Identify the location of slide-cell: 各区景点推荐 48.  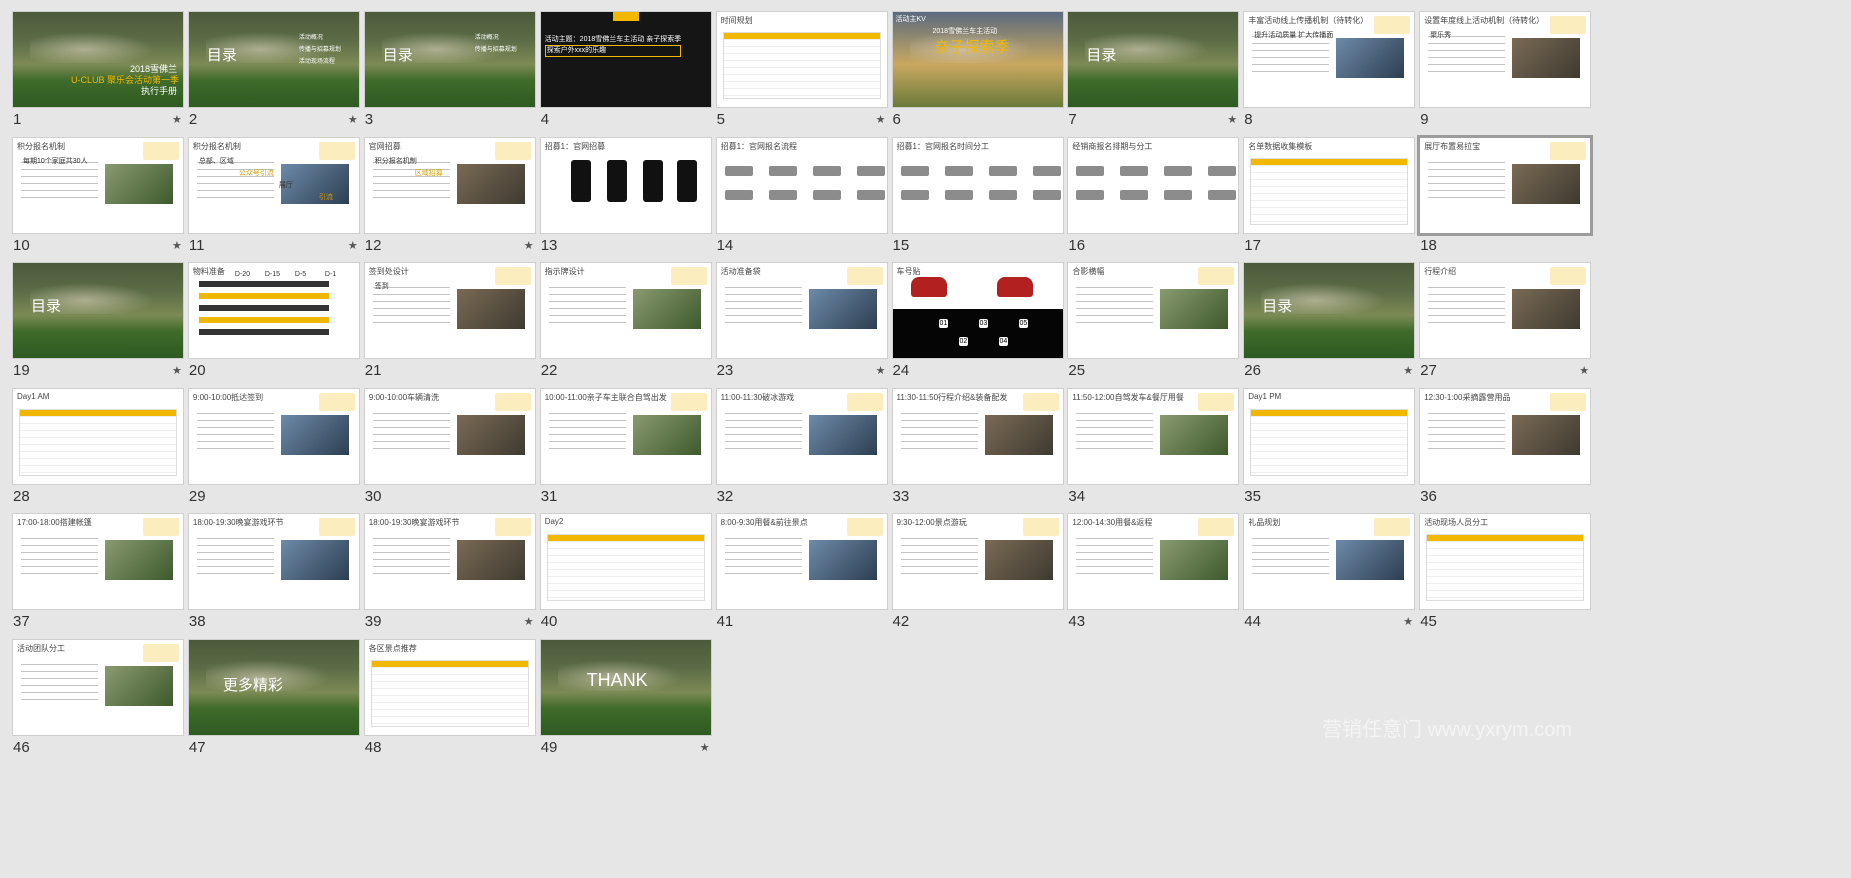
(443, 691).